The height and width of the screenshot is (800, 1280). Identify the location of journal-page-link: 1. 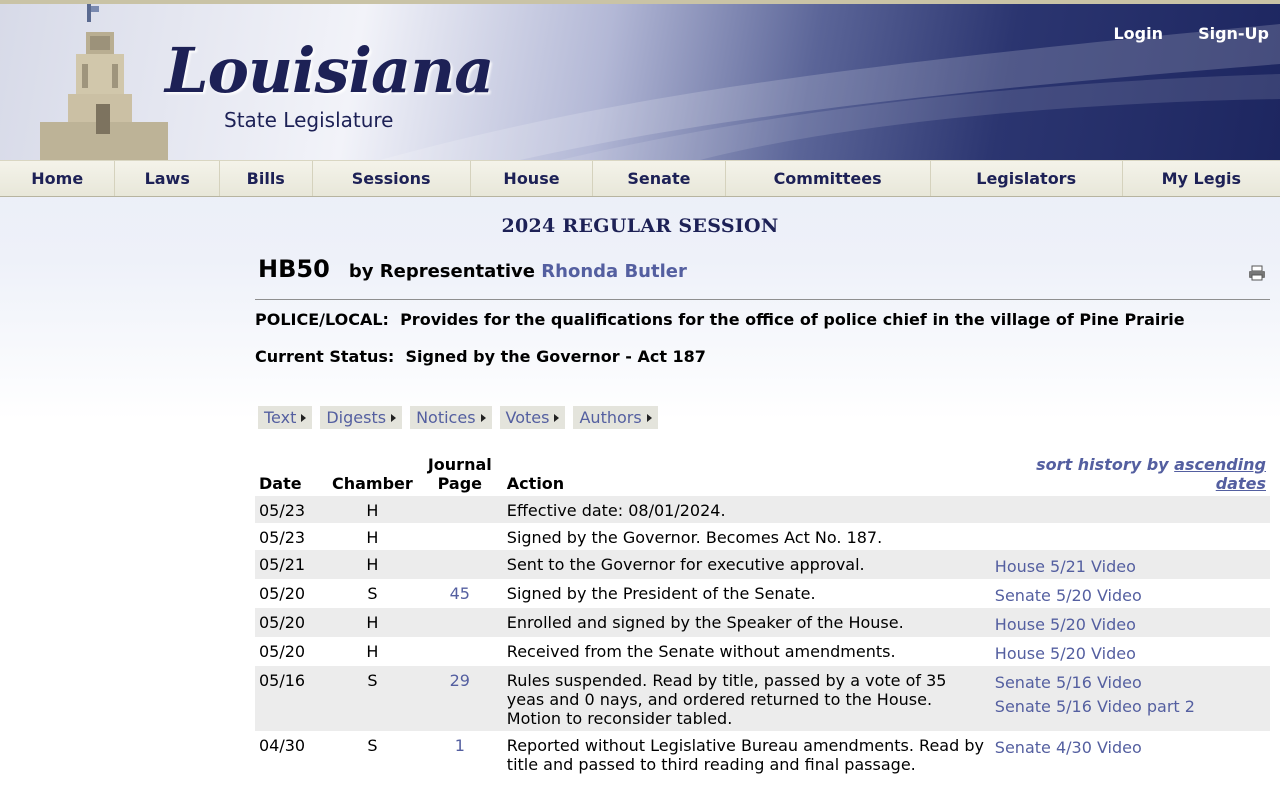
(460, 745).